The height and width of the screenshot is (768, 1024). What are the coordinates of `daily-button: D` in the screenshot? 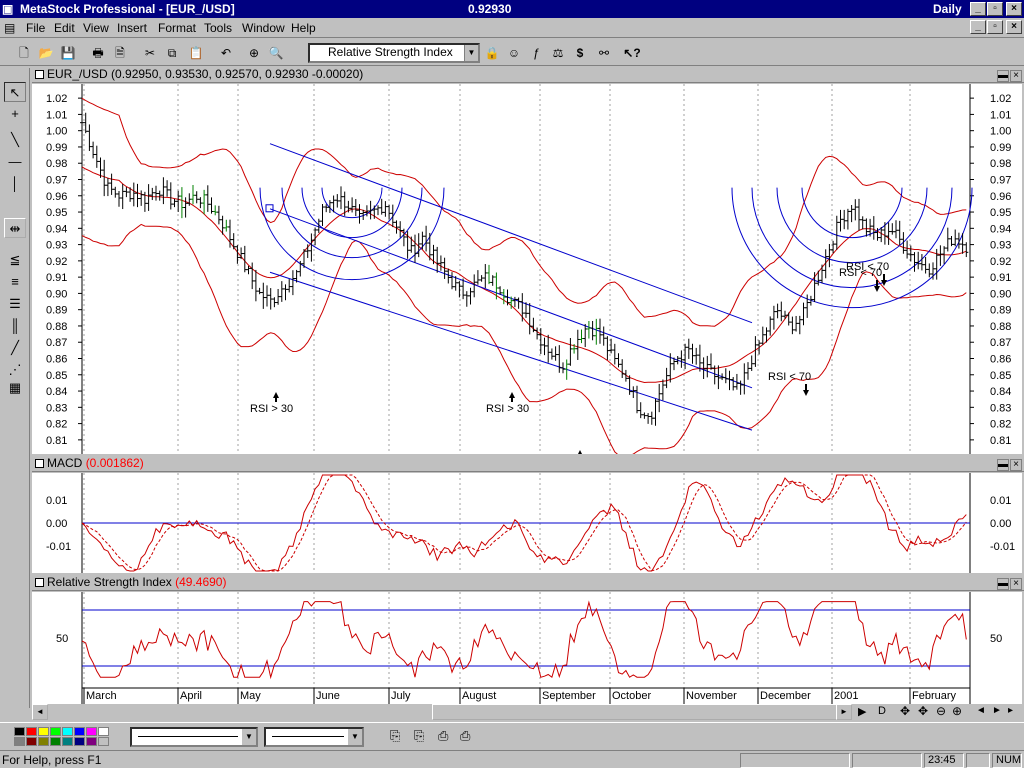 It's located at (882, 711).